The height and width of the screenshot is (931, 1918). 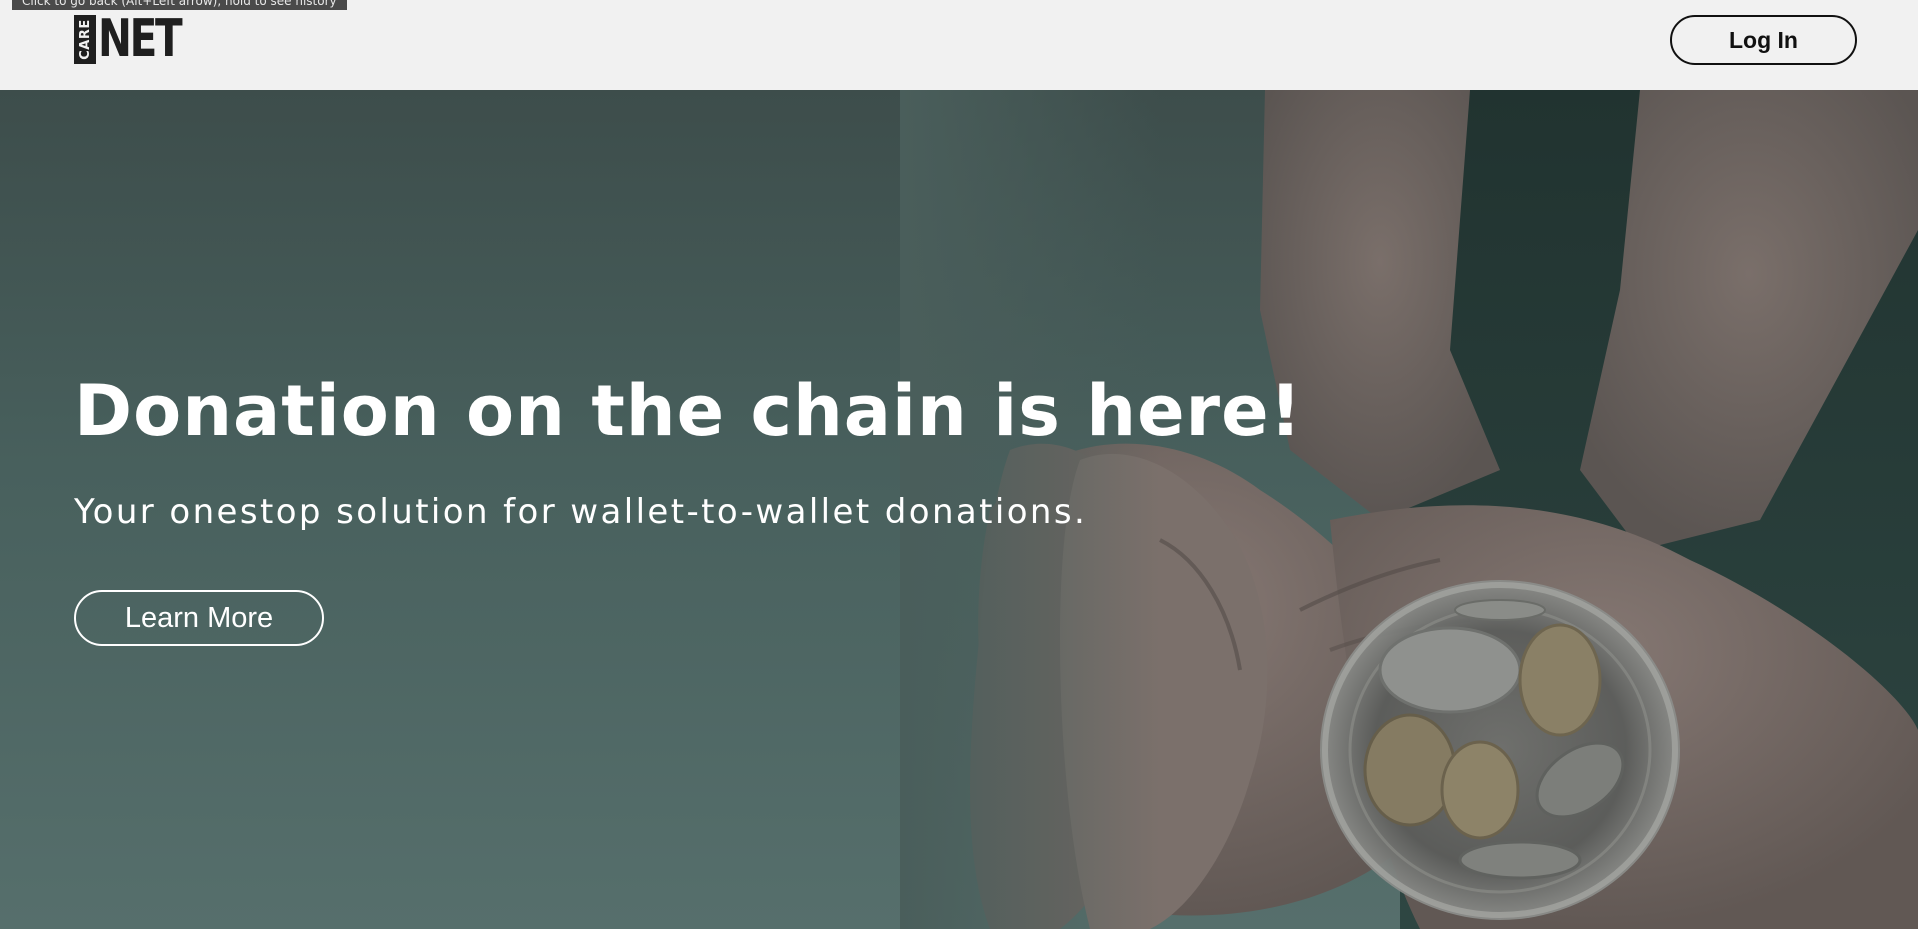 I want to click on hero-title: Donation on the chain is here!, so click(x=688, y=411).